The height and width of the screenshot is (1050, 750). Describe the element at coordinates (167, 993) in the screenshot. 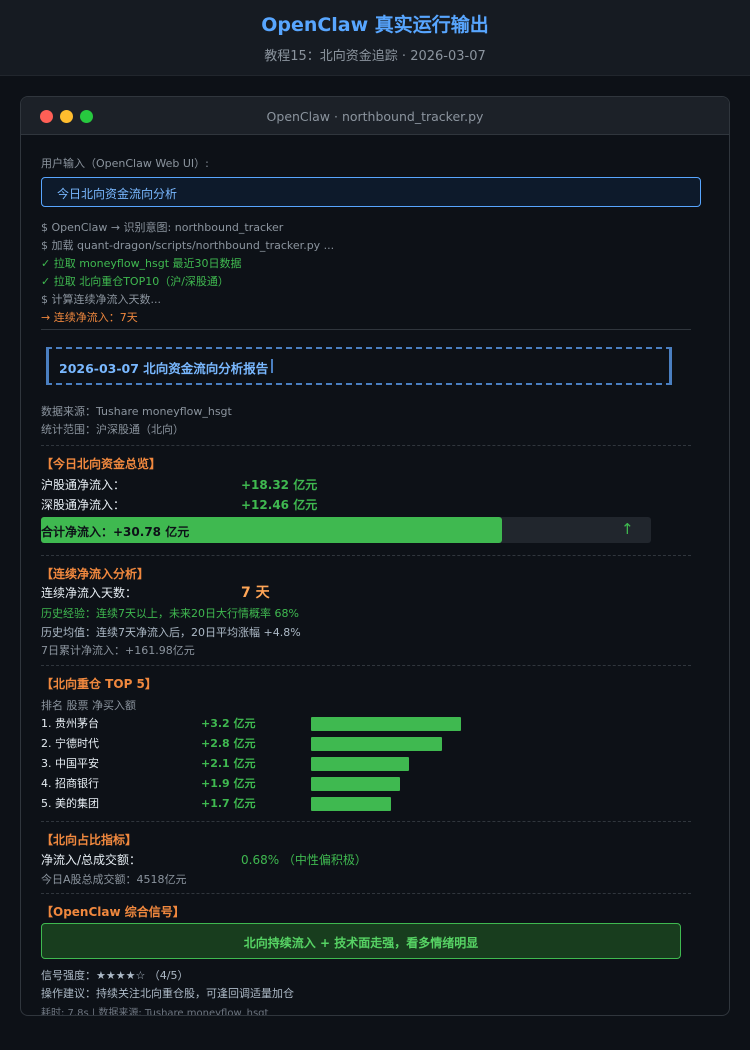

I see `signal-advice: 操作建议：持续关注北向重仓股，可逢回调适量加仓` at that location.